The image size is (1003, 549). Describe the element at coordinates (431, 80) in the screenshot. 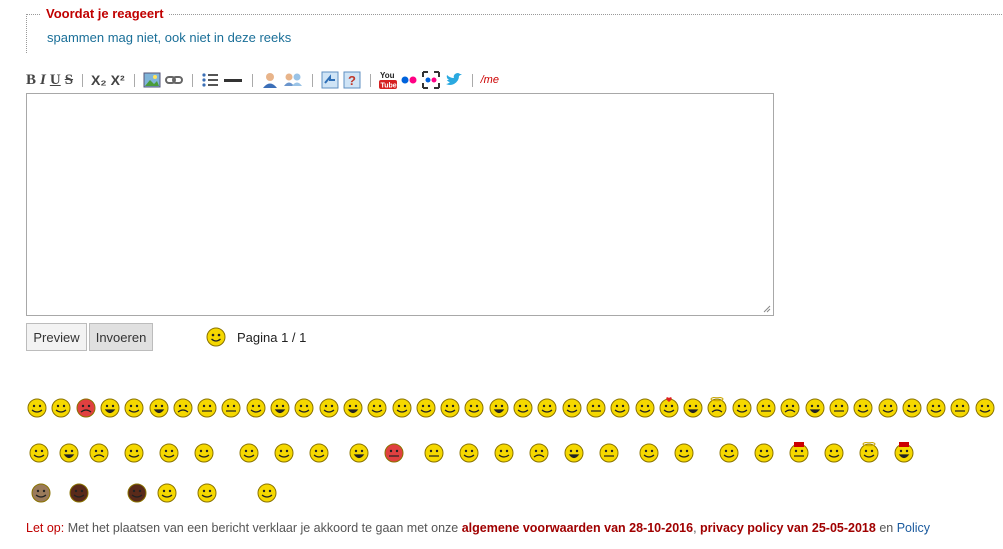

I see `flickr-frame-icon` at that location.